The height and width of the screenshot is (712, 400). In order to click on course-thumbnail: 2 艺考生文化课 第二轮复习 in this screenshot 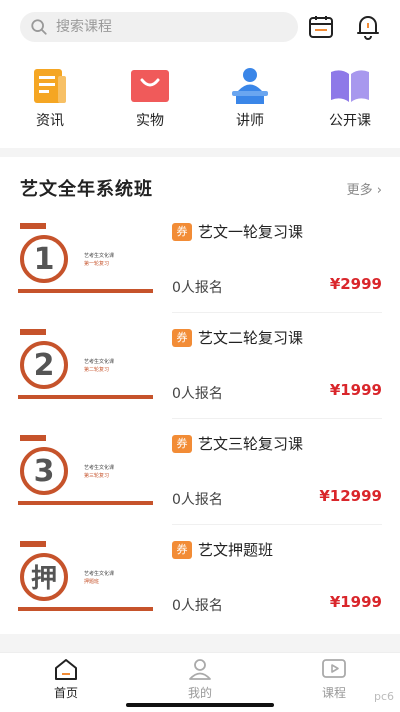, I will do `click(85, 363)`.